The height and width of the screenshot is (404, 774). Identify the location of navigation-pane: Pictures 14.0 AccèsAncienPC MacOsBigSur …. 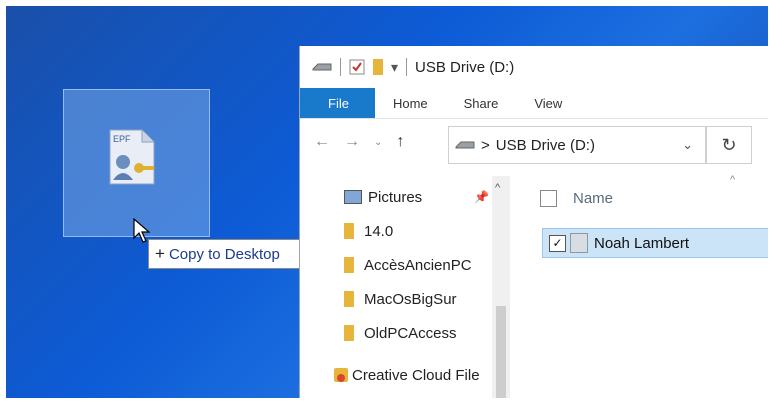
(405, 287).